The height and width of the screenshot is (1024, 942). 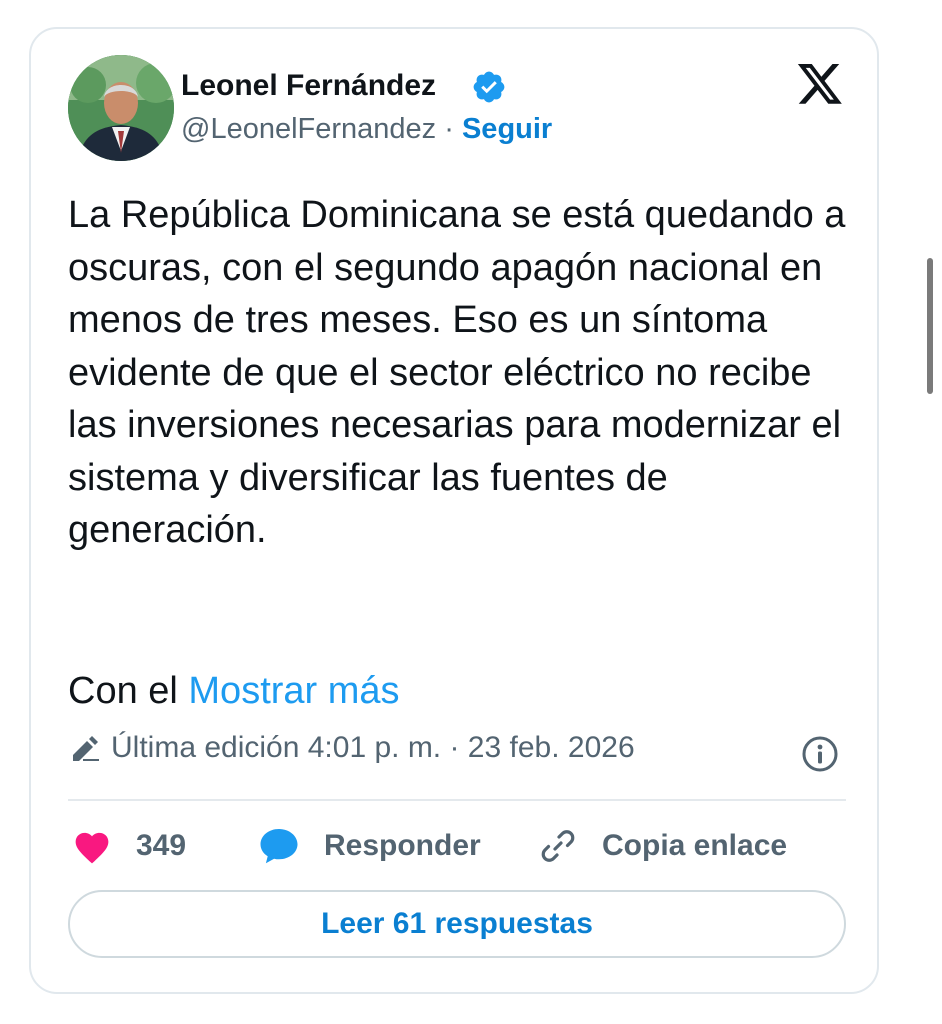 I want to click on reply-label: Responder, so click(x=402, y=845).